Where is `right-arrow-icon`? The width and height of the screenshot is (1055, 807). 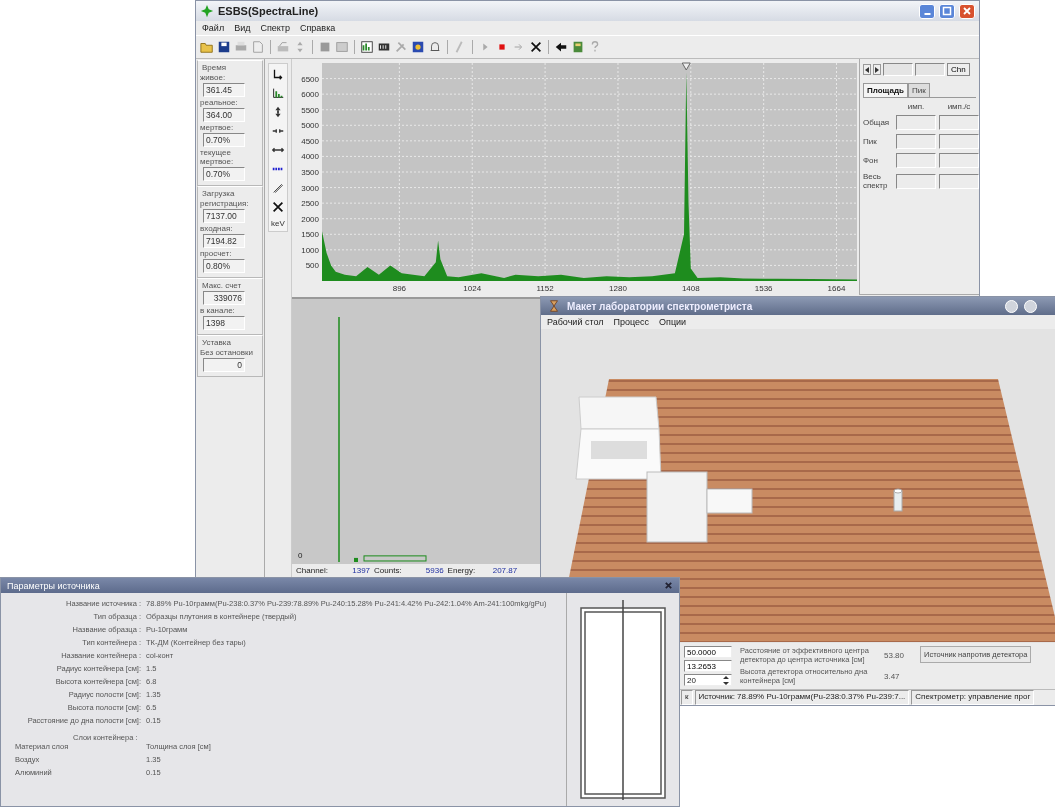
right-arrow-icon is located at coordinates (877, 69).